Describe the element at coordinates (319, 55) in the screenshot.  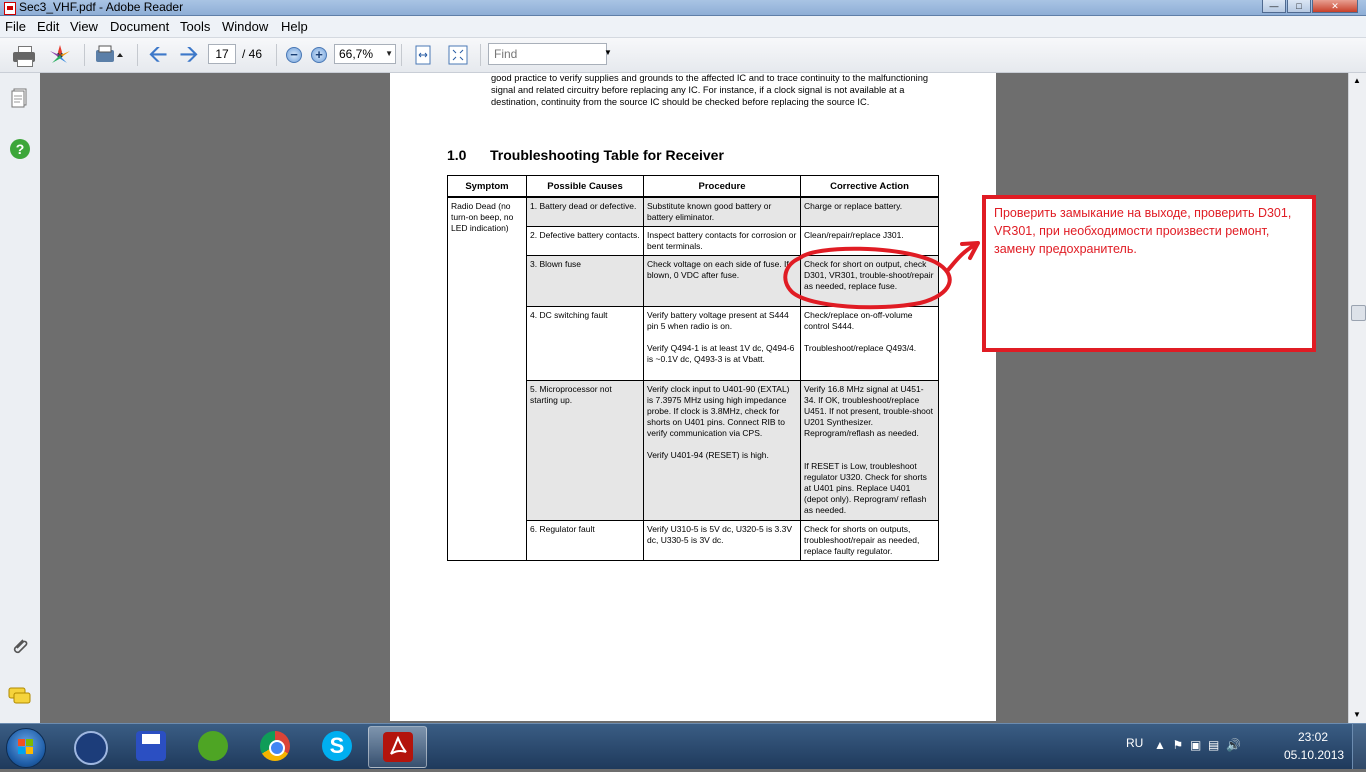
I see `zoom-in-button: +` at that location.